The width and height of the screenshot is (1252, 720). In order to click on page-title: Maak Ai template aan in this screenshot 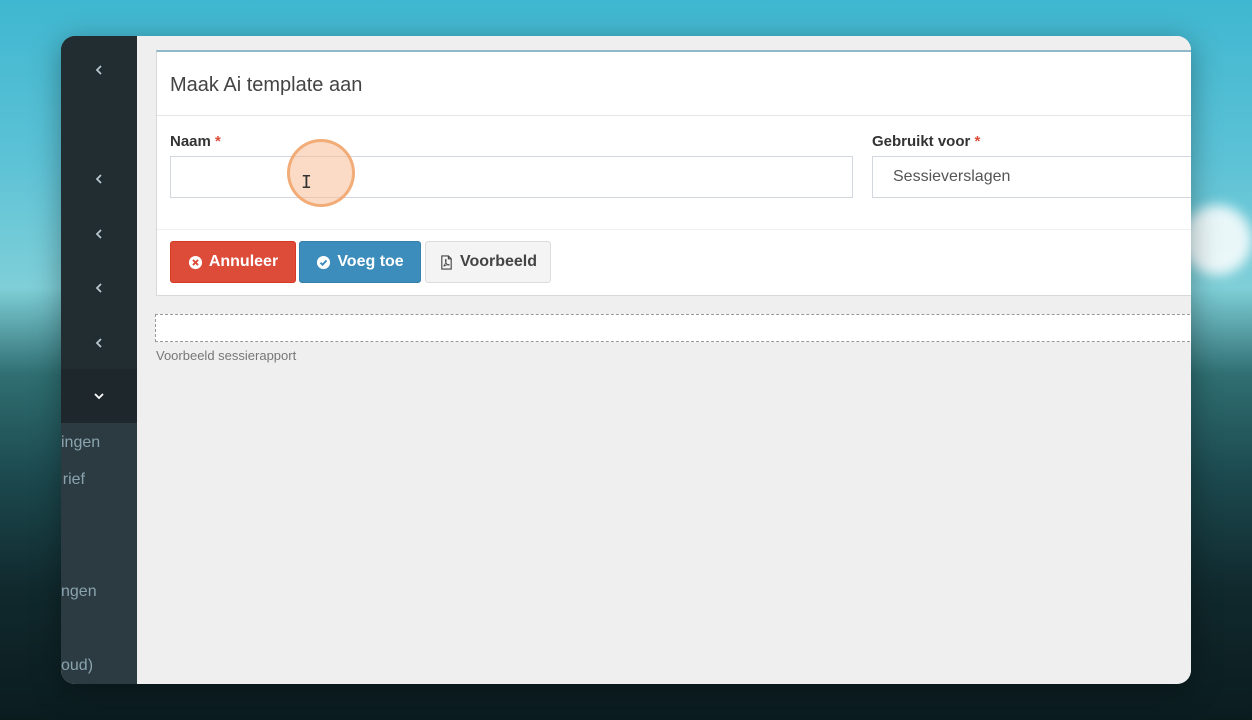, I will do `click(266, 85)`.